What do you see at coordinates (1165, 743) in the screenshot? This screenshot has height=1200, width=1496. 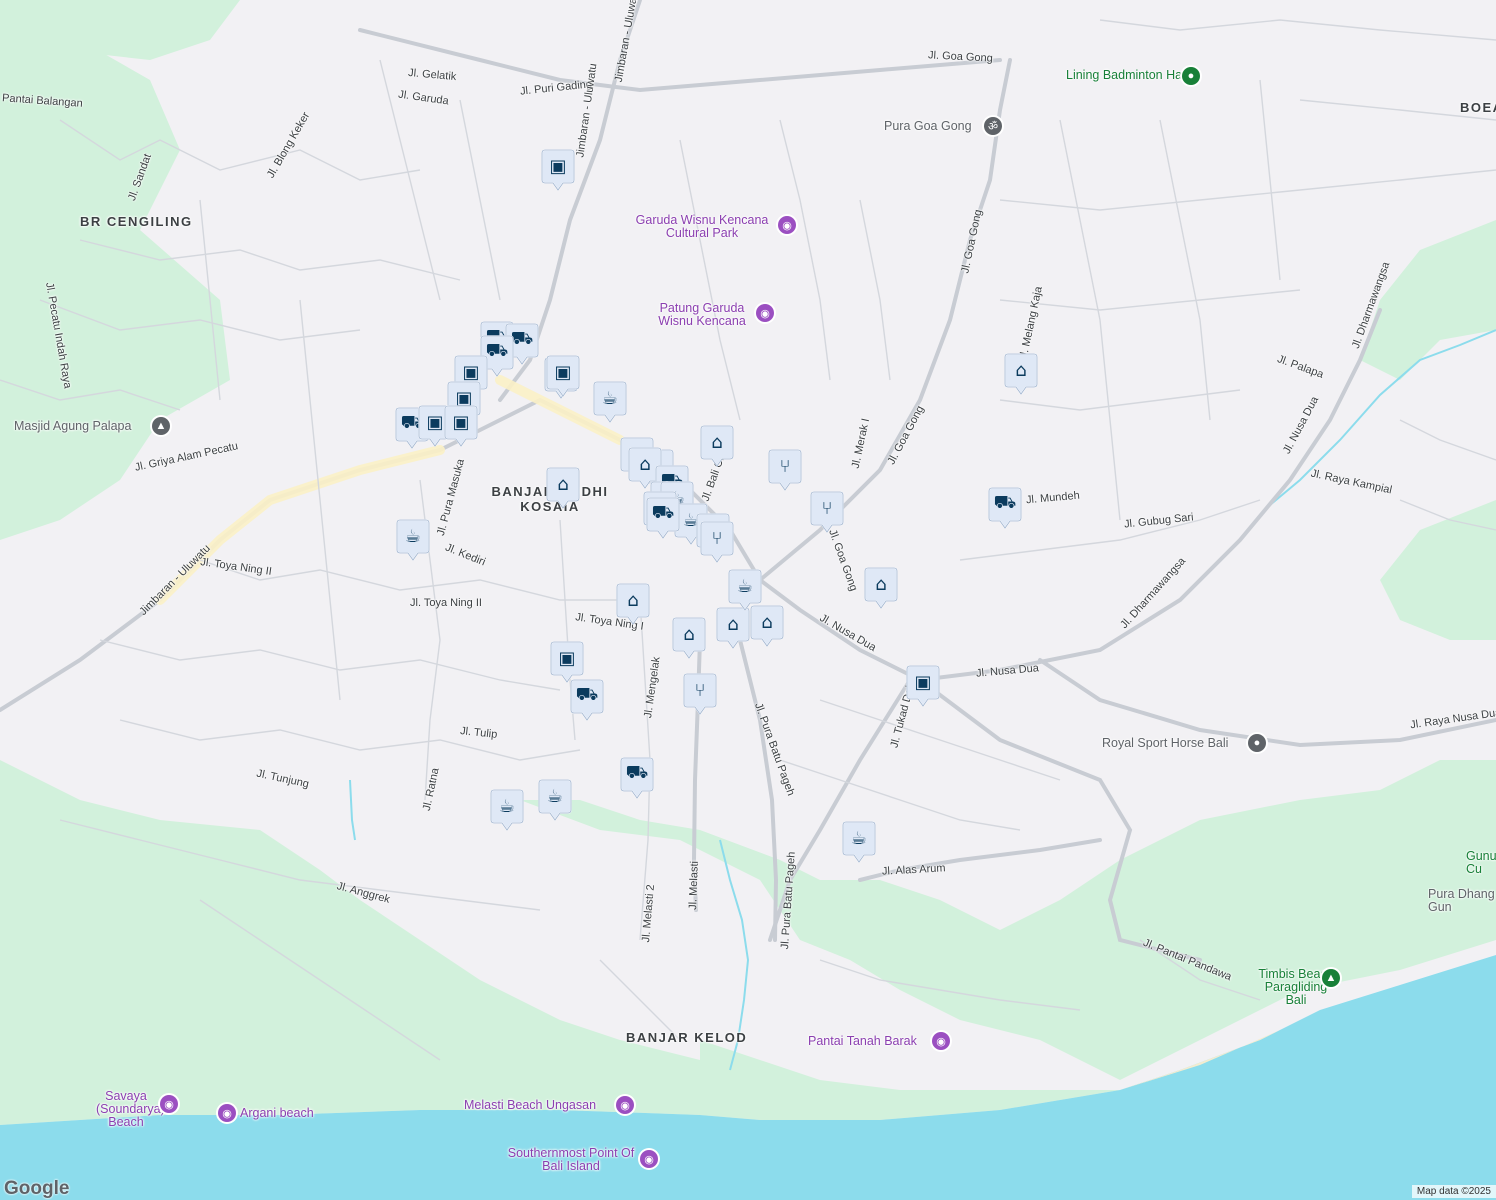 I see `place-royal-sport-horse-bali: Royal Sport Horse Bali` at bounding box center [1165, 743].